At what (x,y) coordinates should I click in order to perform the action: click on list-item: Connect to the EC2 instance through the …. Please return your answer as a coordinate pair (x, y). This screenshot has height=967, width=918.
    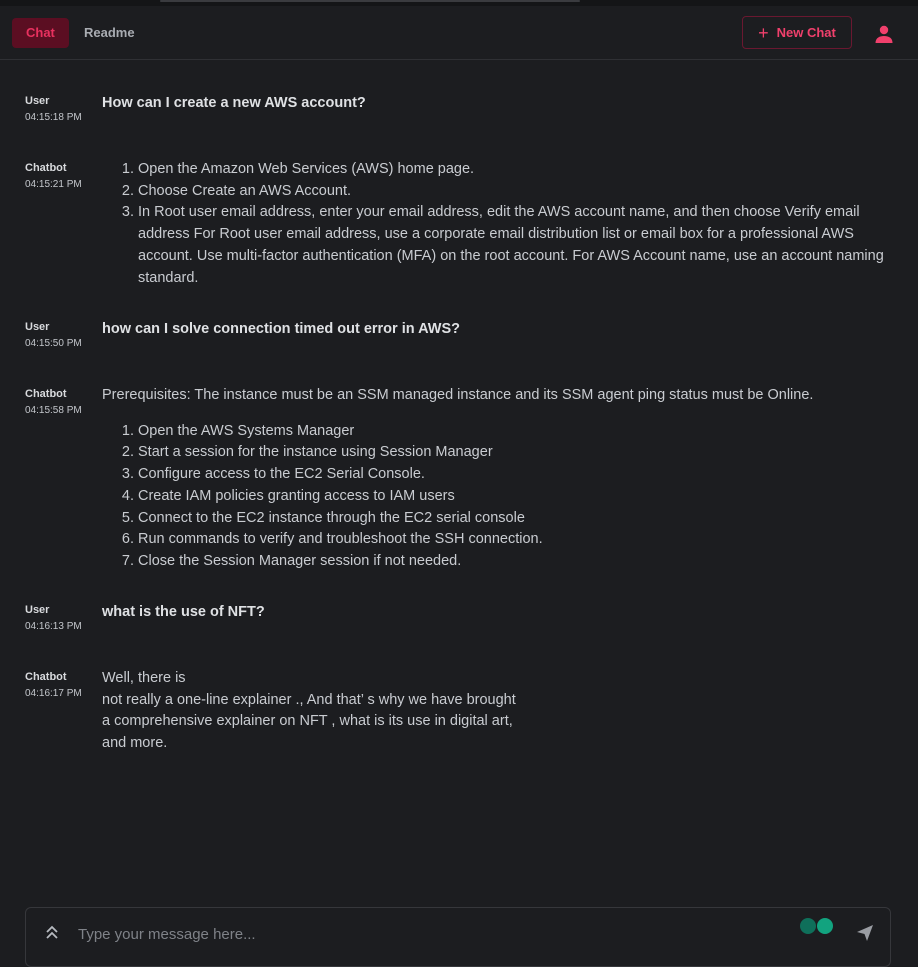
    Looking at the image, I should click on (516, 519).